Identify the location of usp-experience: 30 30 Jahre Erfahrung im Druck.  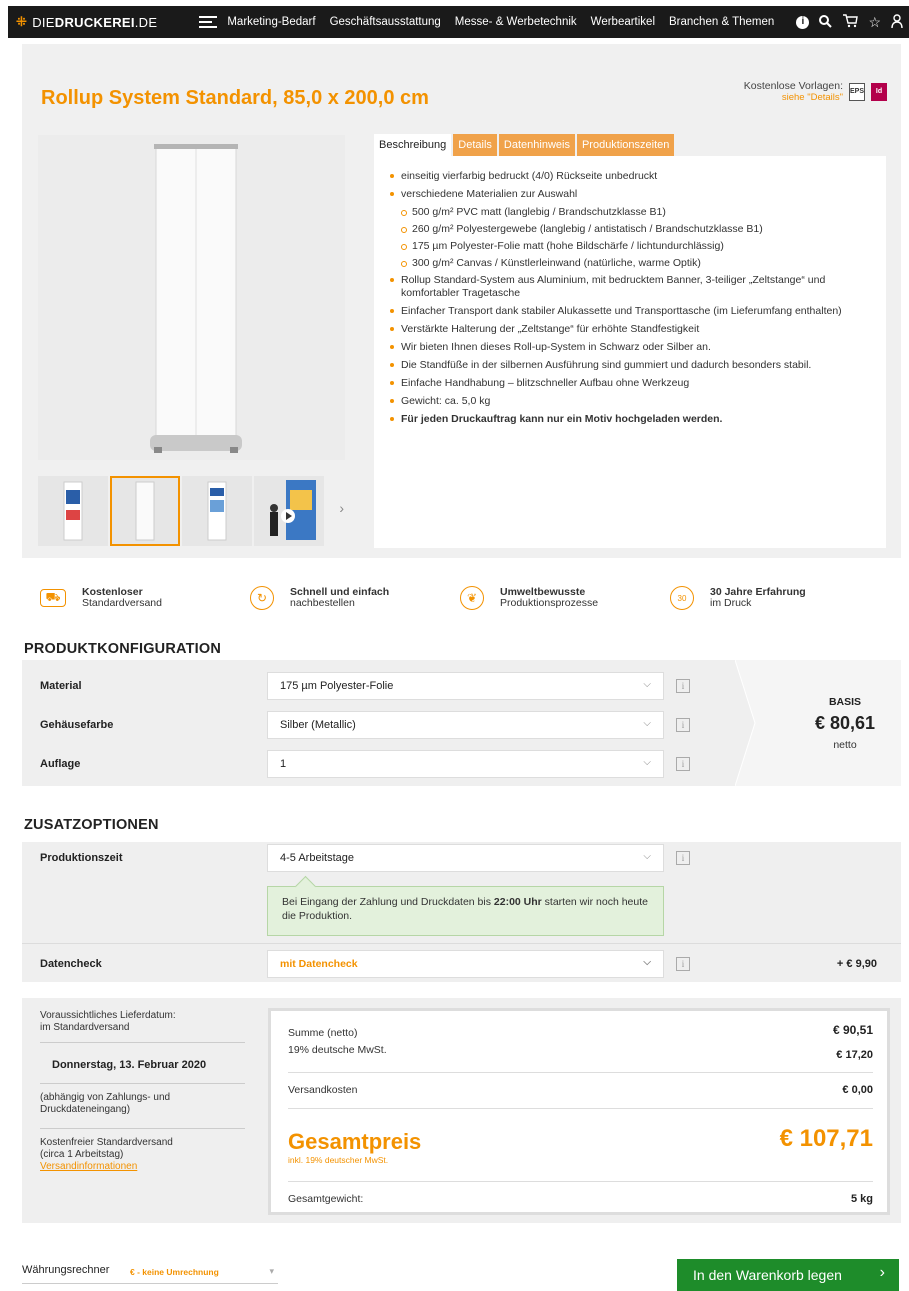
(775, 598).